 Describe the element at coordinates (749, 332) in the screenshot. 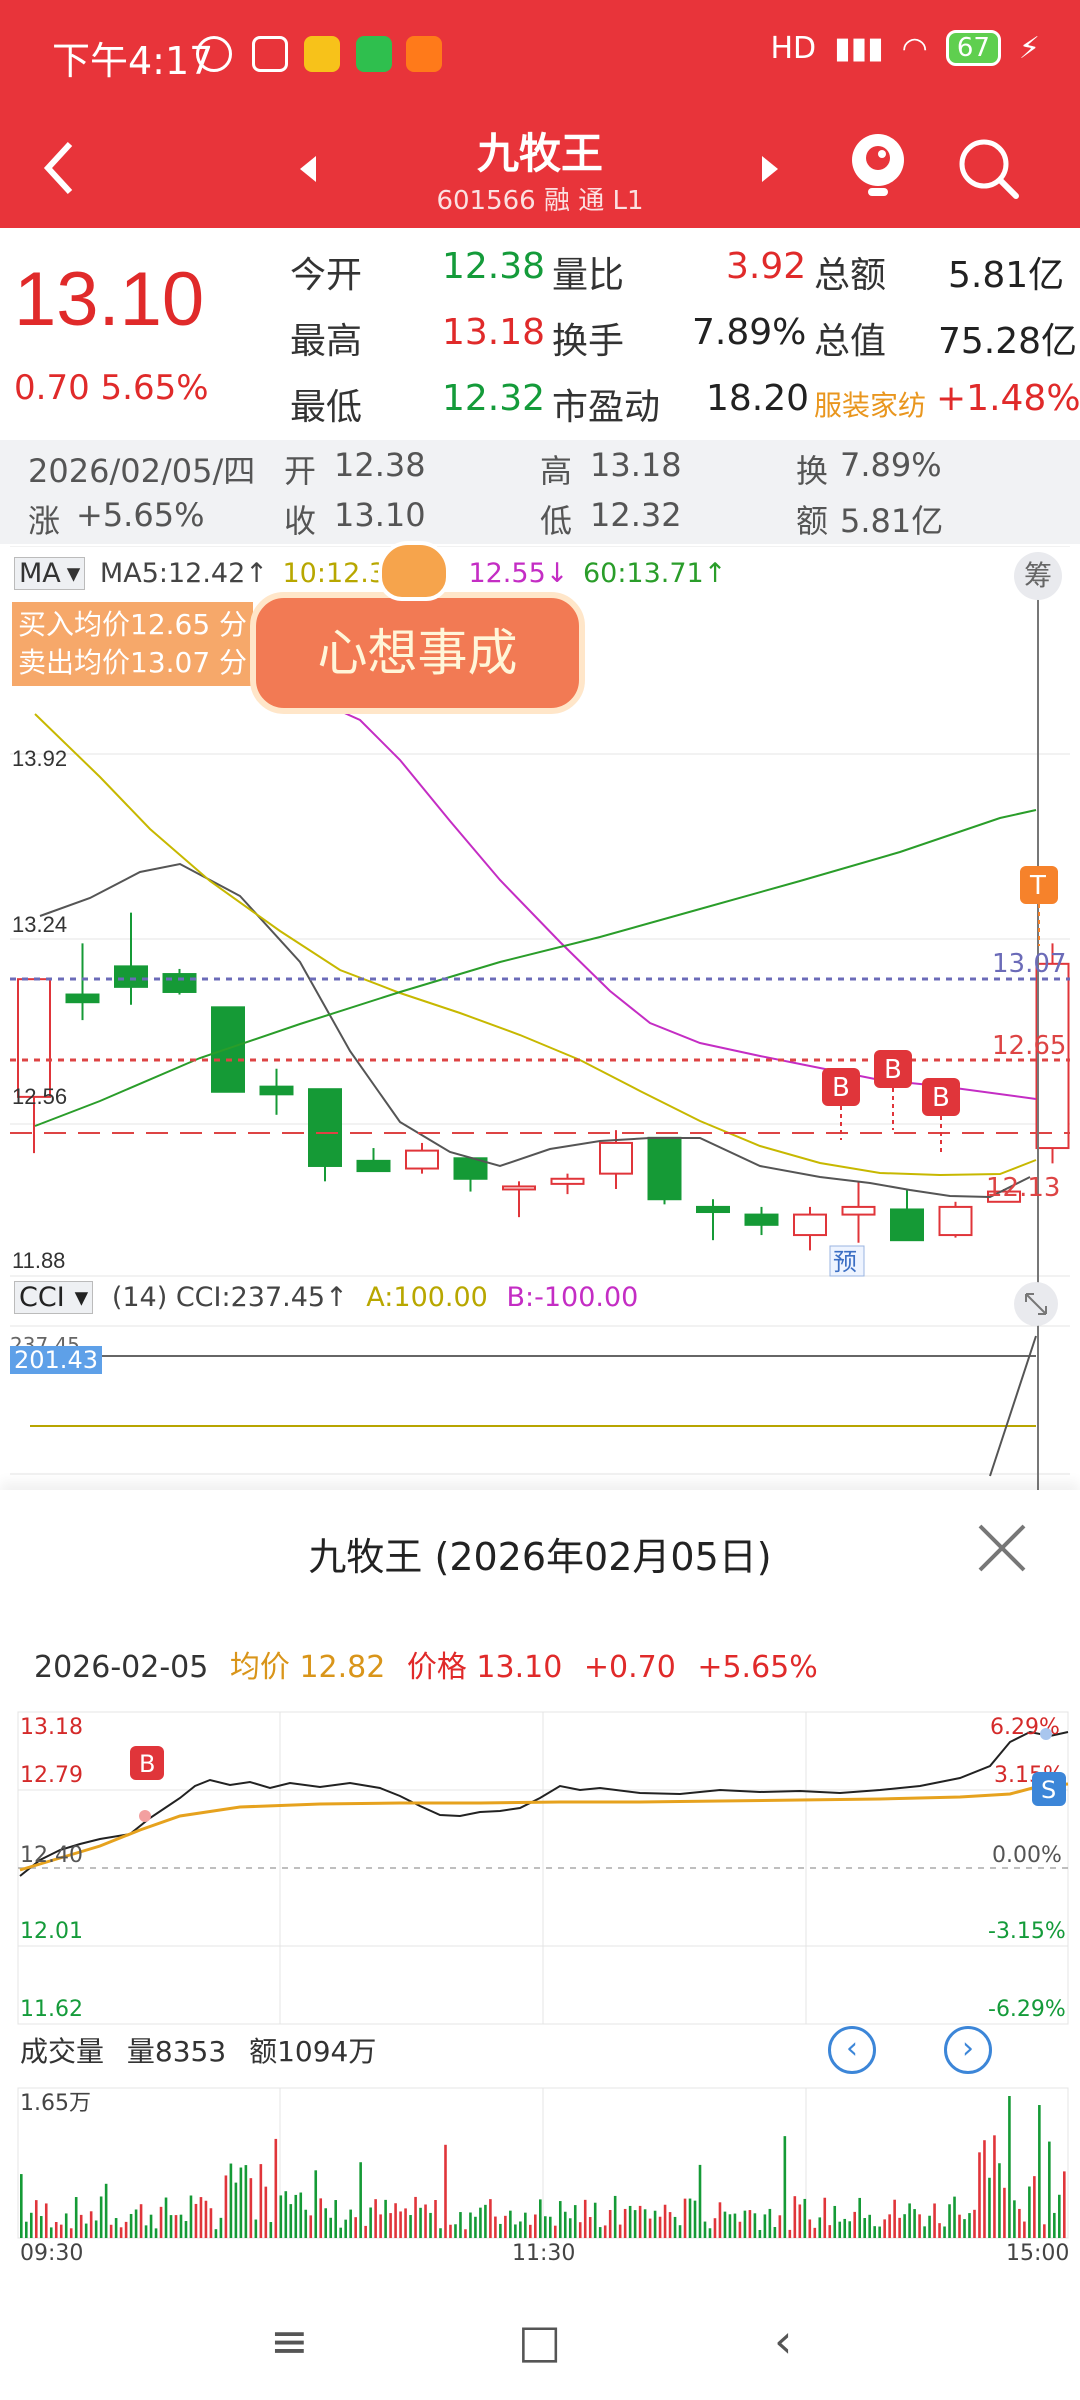

I see `quote-value: 7.89%` at that location.